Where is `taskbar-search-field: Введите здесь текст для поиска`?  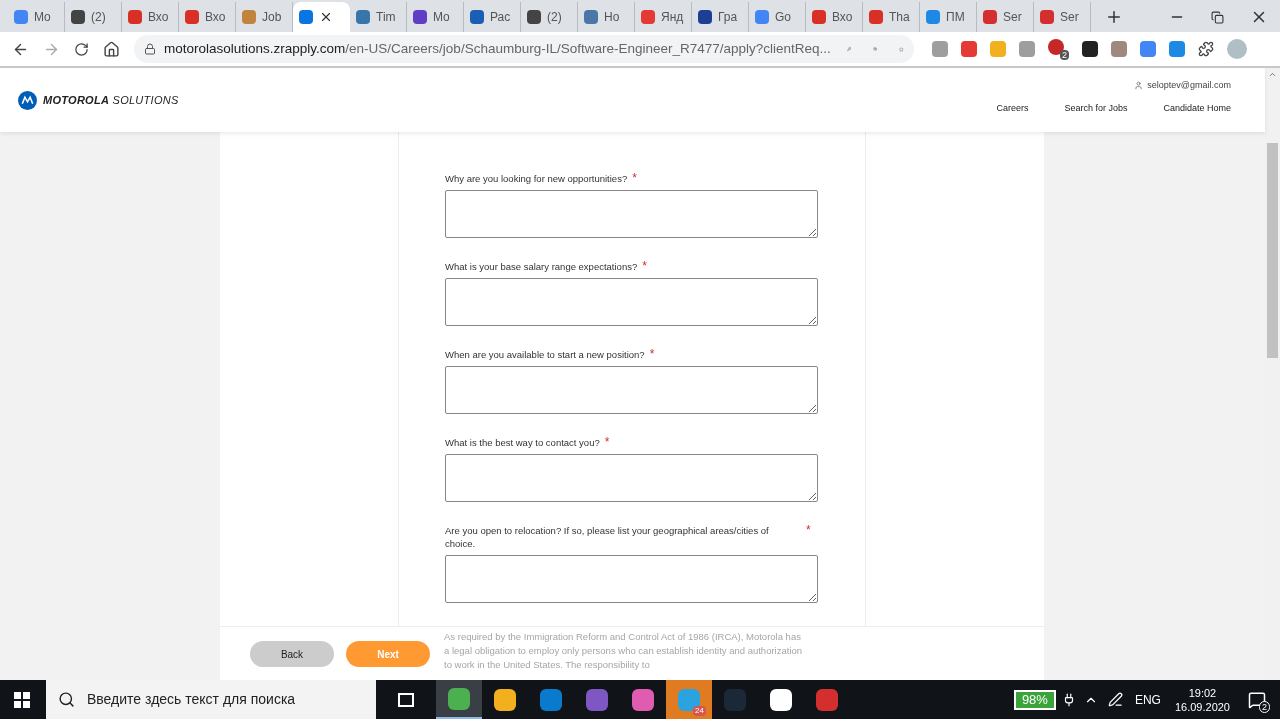
taskbar-search-field: Введите здесь текст для поиска is located at coordinates (211, 699).